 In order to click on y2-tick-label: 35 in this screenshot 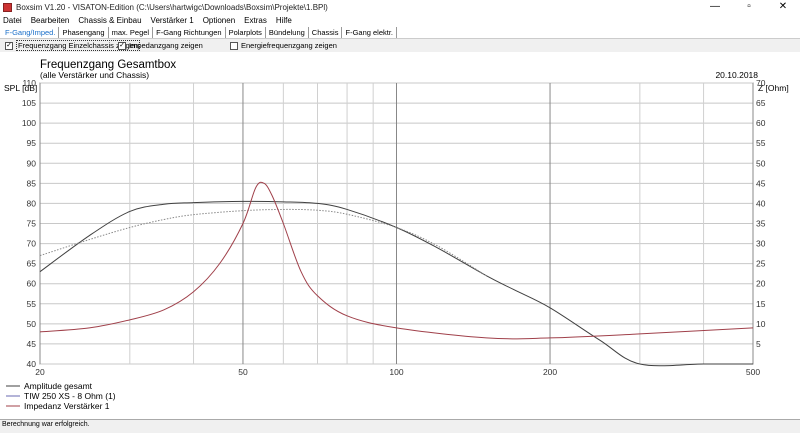, I will do `click(761, 224)`.